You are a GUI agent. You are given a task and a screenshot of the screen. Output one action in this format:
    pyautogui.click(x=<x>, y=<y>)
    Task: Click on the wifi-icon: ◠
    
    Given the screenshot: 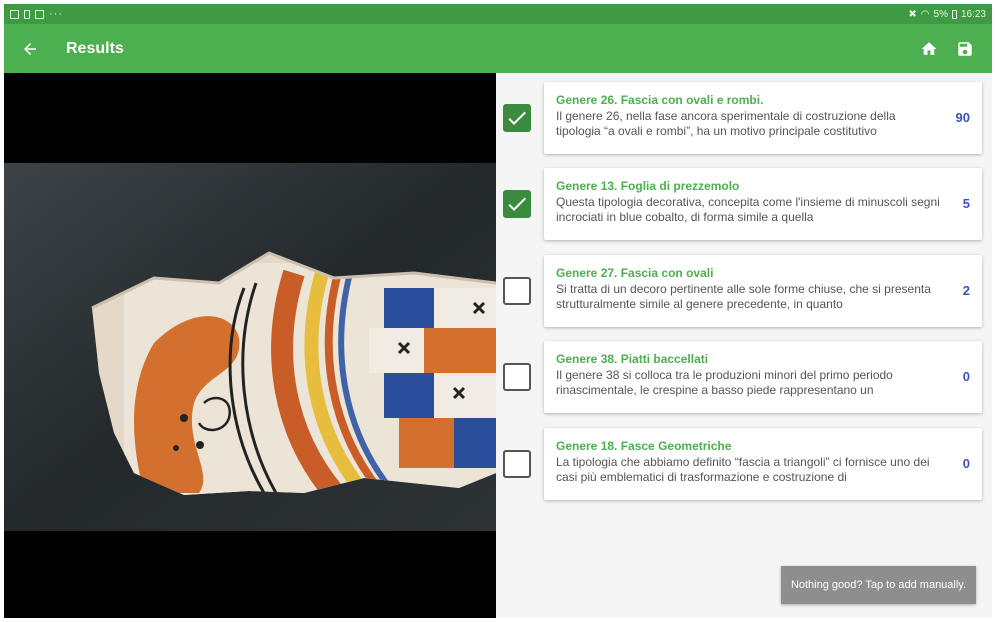 What is the action you would take?
    pyautogui.click(x=925, y=14)
    